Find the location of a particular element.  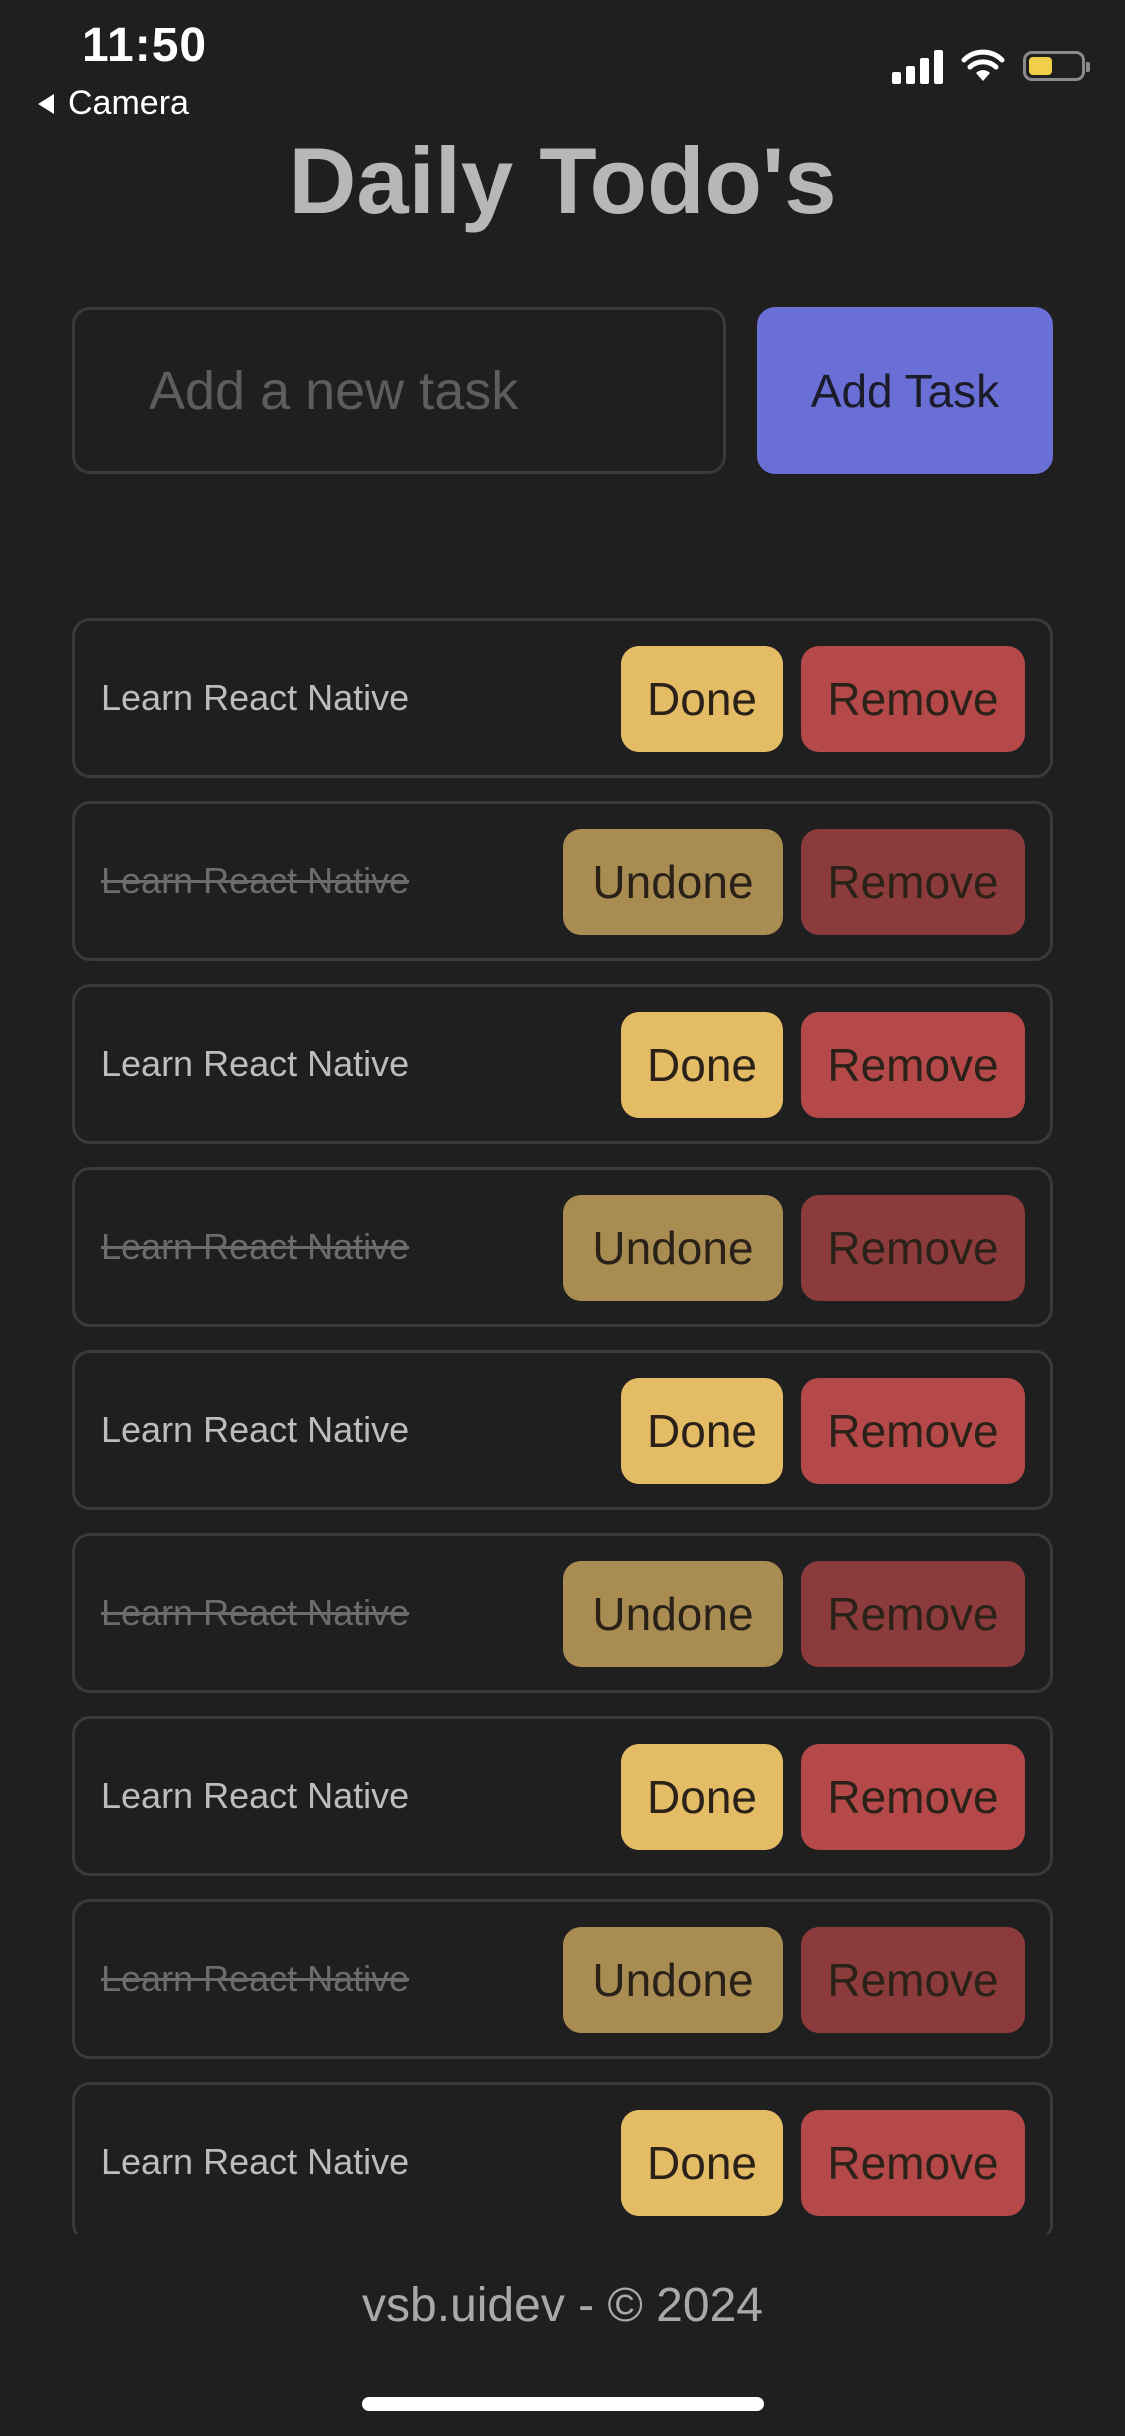

back-link-label: Camera is located at coordinates (128, 103).